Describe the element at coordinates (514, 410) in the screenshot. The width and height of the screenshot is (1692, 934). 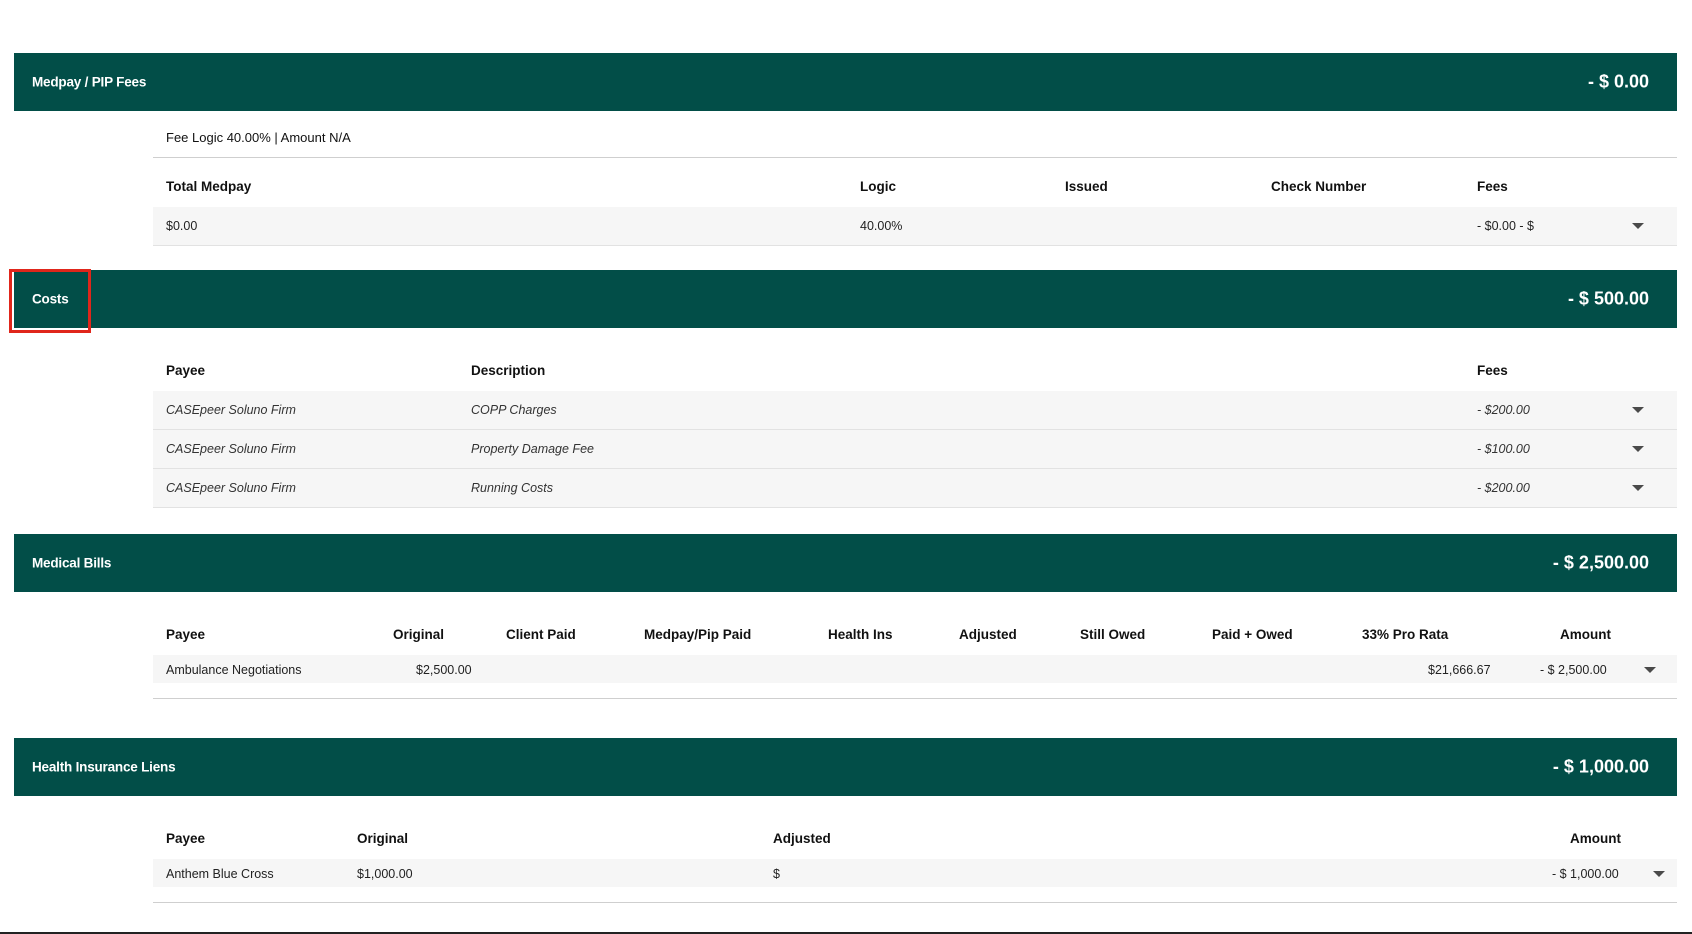
I see `description-value: COPP Charges` at that location.